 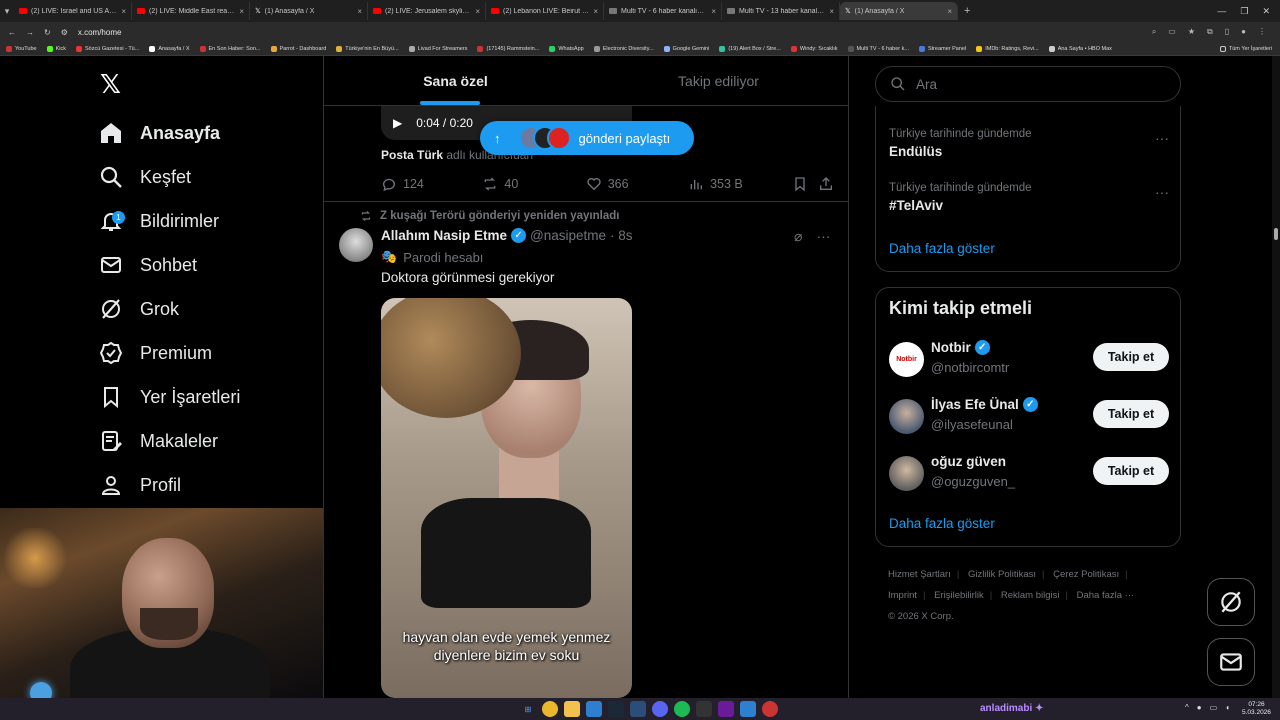 What do you see at coordinates (144, 177) in the screenshot?
I see `nav-item-explore: Keşfet` at bounding box center [144, 177].